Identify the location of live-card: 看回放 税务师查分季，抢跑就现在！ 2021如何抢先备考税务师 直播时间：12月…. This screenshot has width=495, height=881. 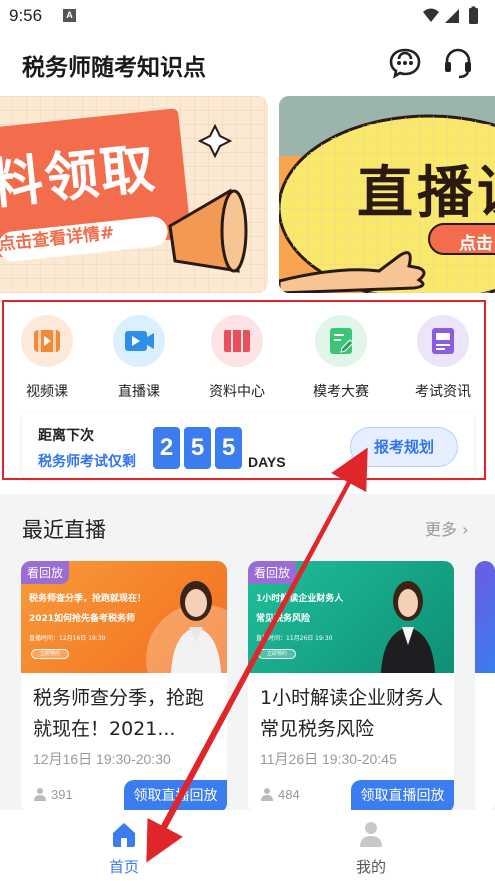
(124, 687).